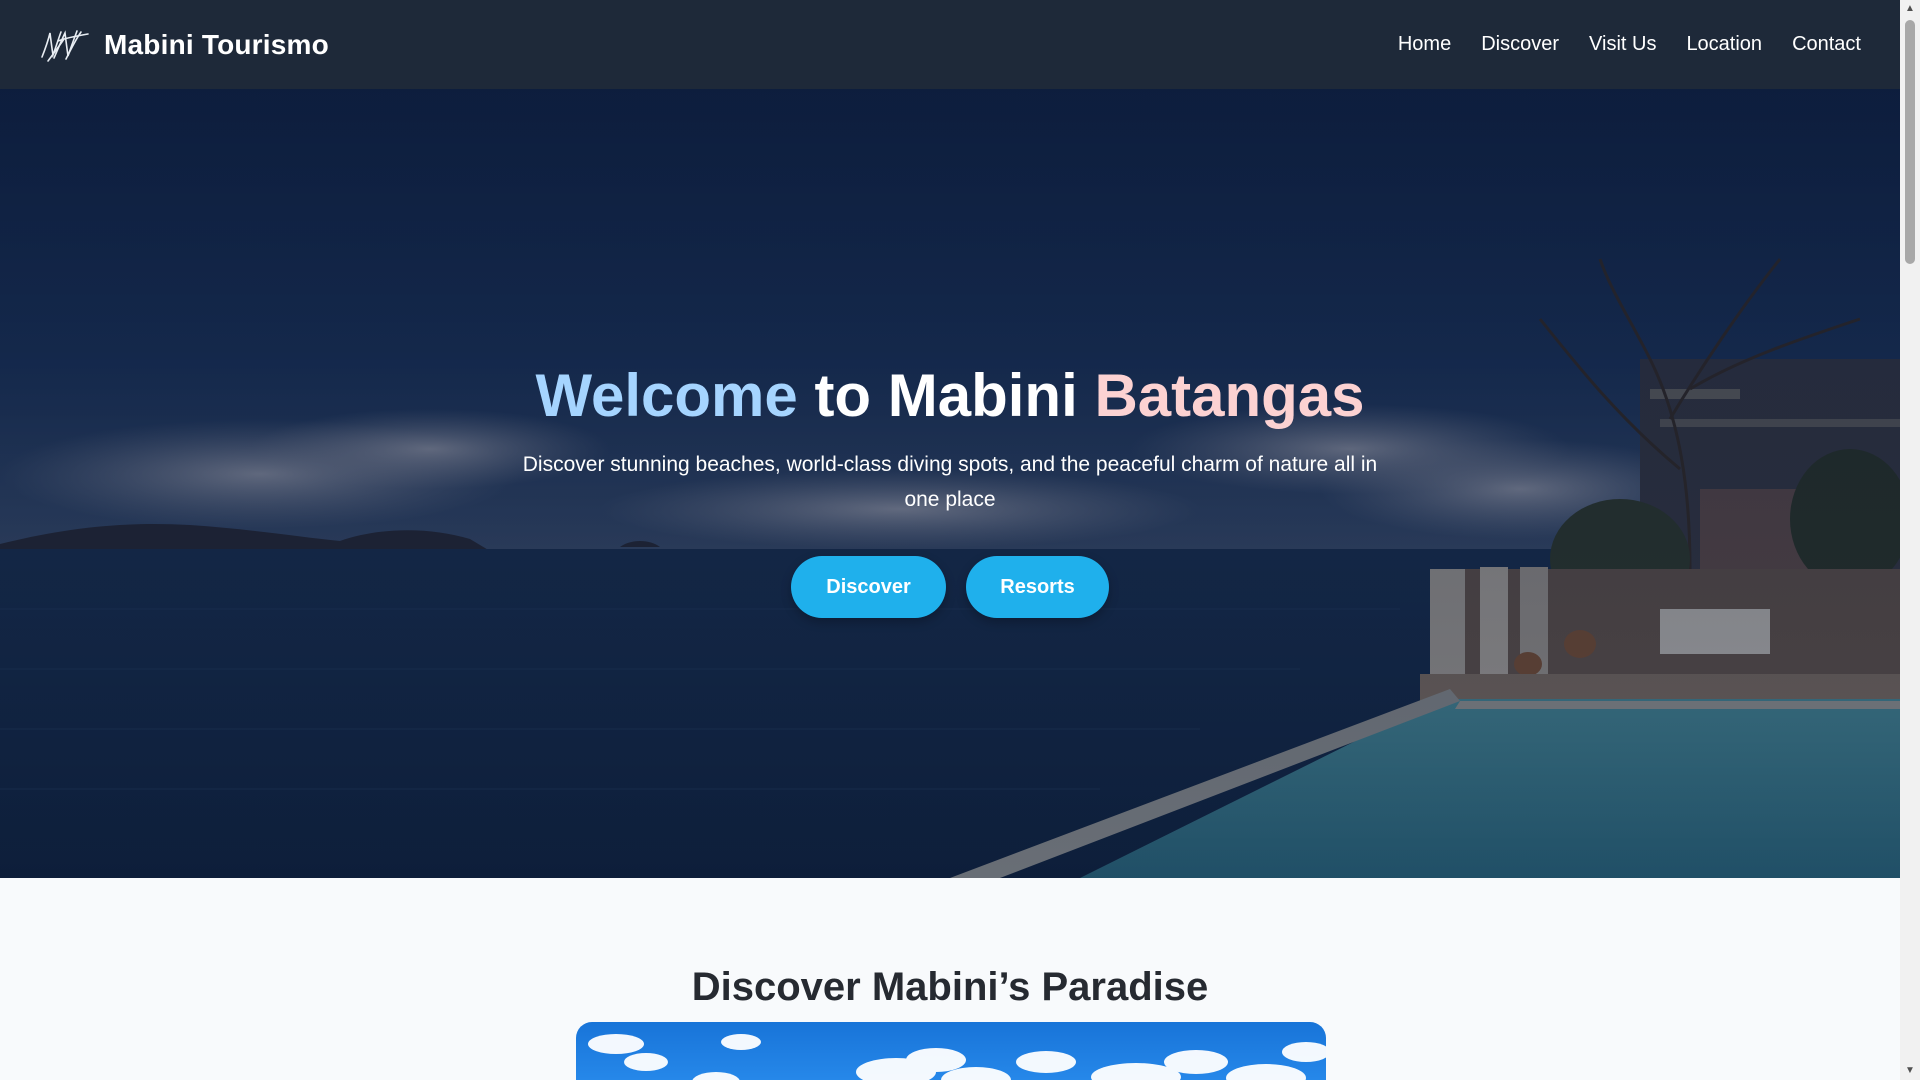 This screenshot has width=1920, height=1080. Describe the element at coordinates (950, 987) in the screenshot. I see `discover-section-title: Discover Mabini’s Paradise` at that location.